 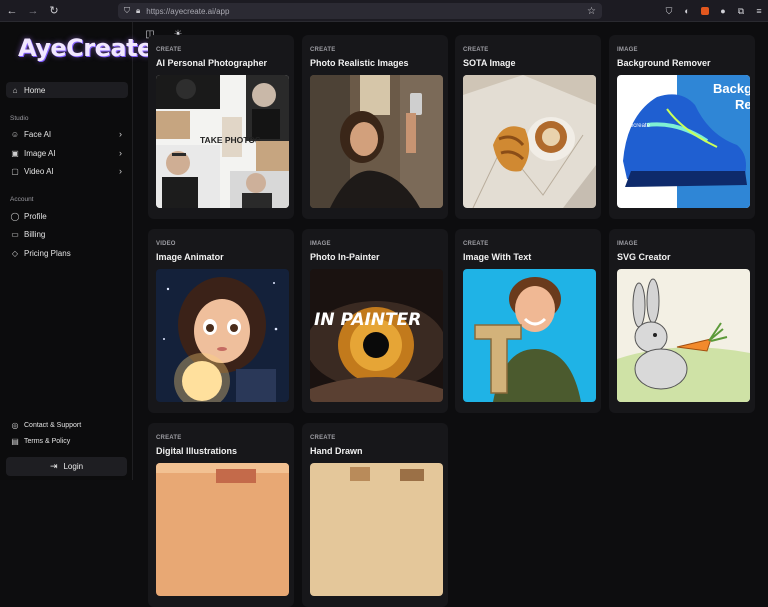 What do you see at coordinates (127, 11) in the screenshot?
I see `shield-icon: ⛉` at bounding box center [127, 11].